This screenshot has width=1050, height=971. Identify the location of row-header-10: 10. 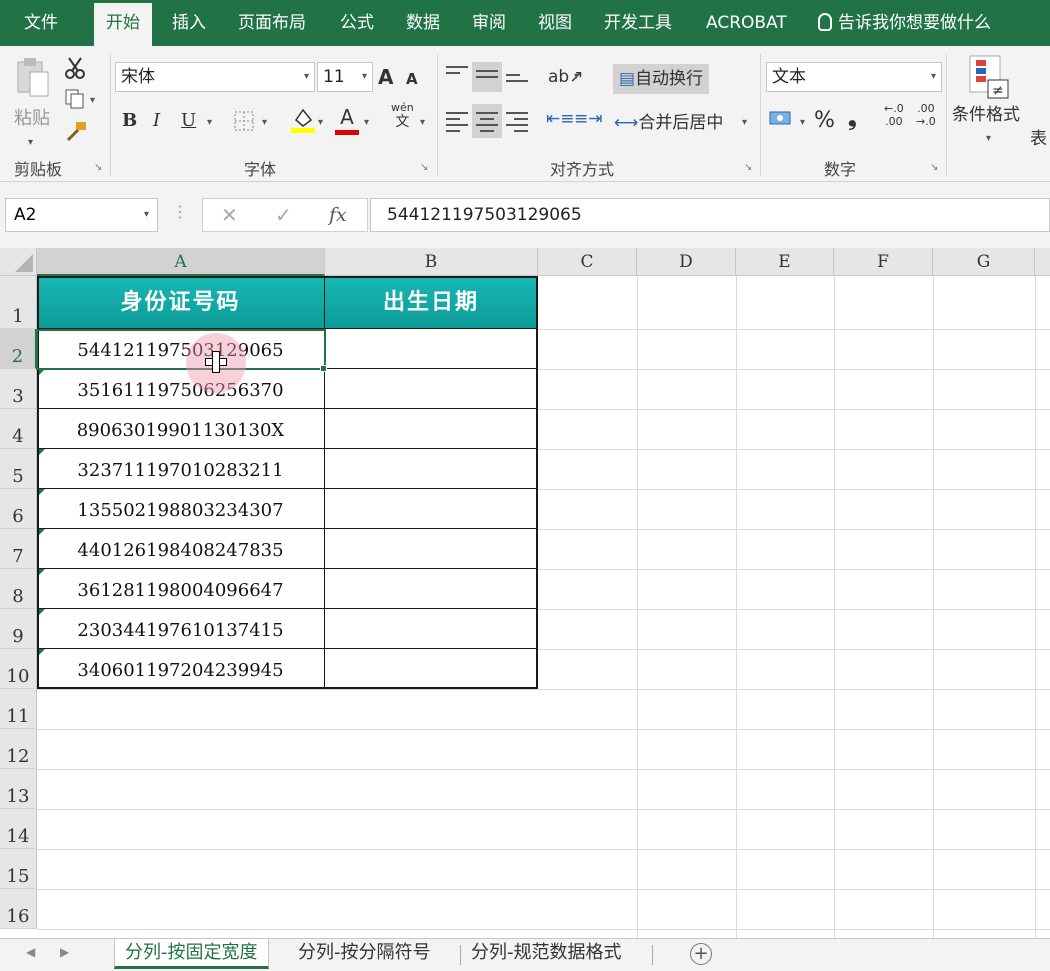
(18, 669).